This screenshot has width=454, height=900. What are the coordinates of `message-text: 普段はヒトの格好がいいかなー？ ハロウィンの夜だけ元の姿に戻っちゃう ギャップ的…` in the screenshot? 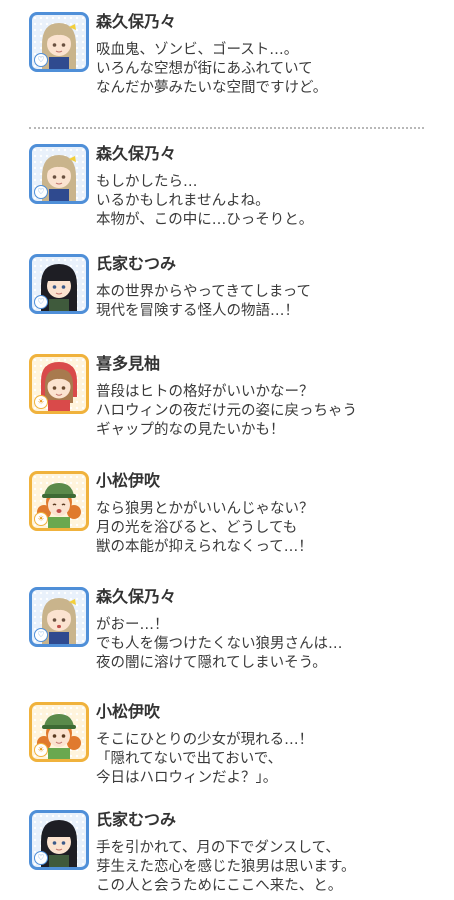 It's located at (226, 411).